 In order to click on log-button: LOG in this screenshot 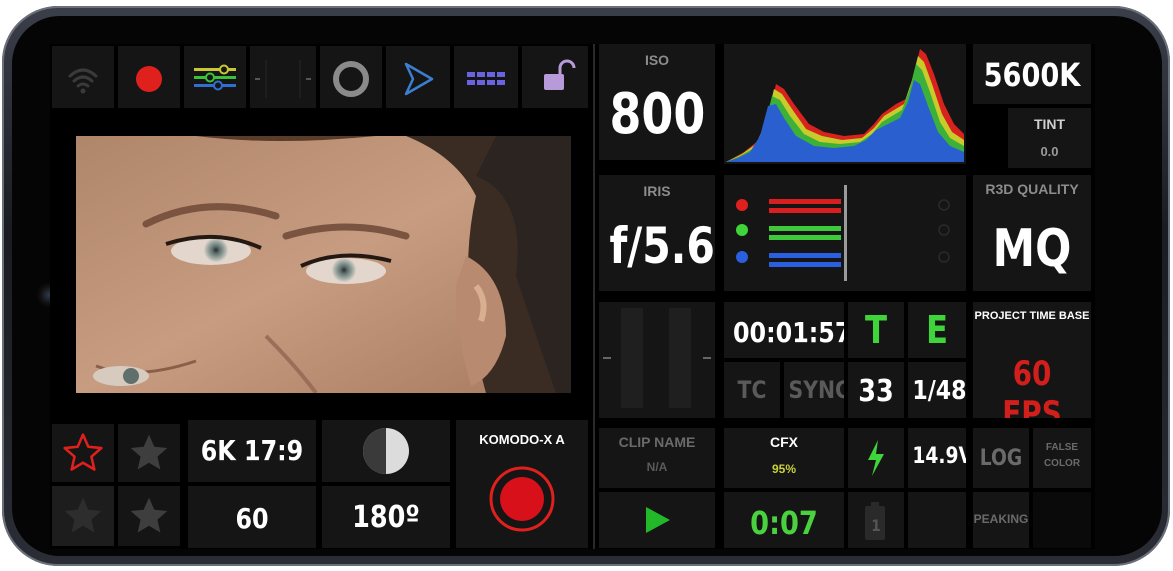, I will do `click(1001, 458)`.